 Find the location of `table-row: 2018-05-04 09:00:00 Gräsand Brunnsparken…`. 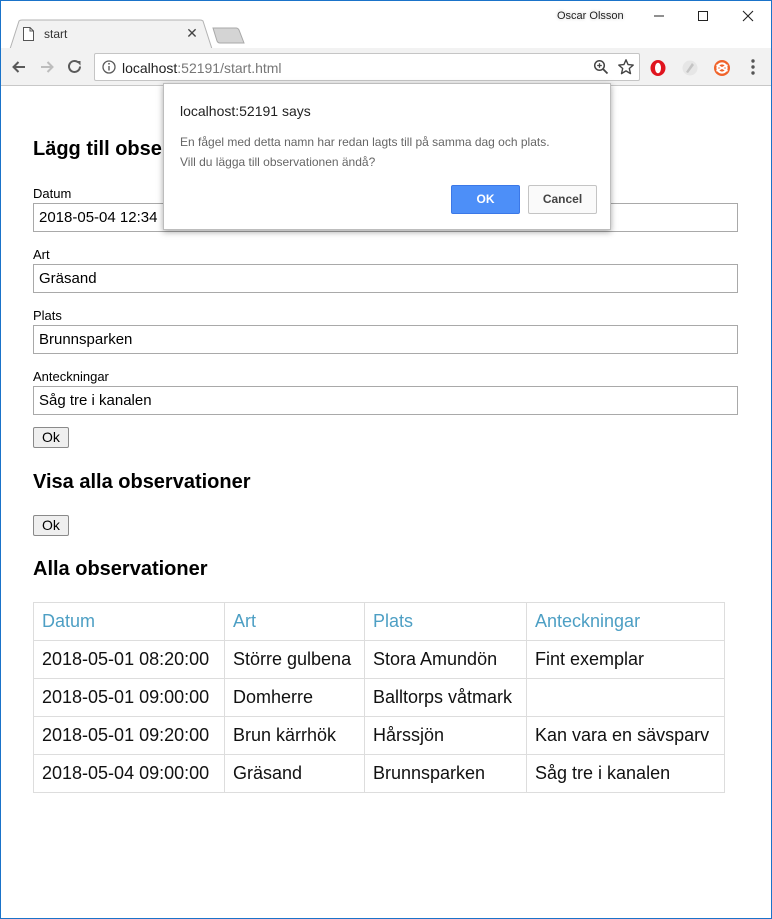

table-row: 2018-05-04 09:00:00 Gräsand Brunnsparken… is located at coordinates (379, 773).